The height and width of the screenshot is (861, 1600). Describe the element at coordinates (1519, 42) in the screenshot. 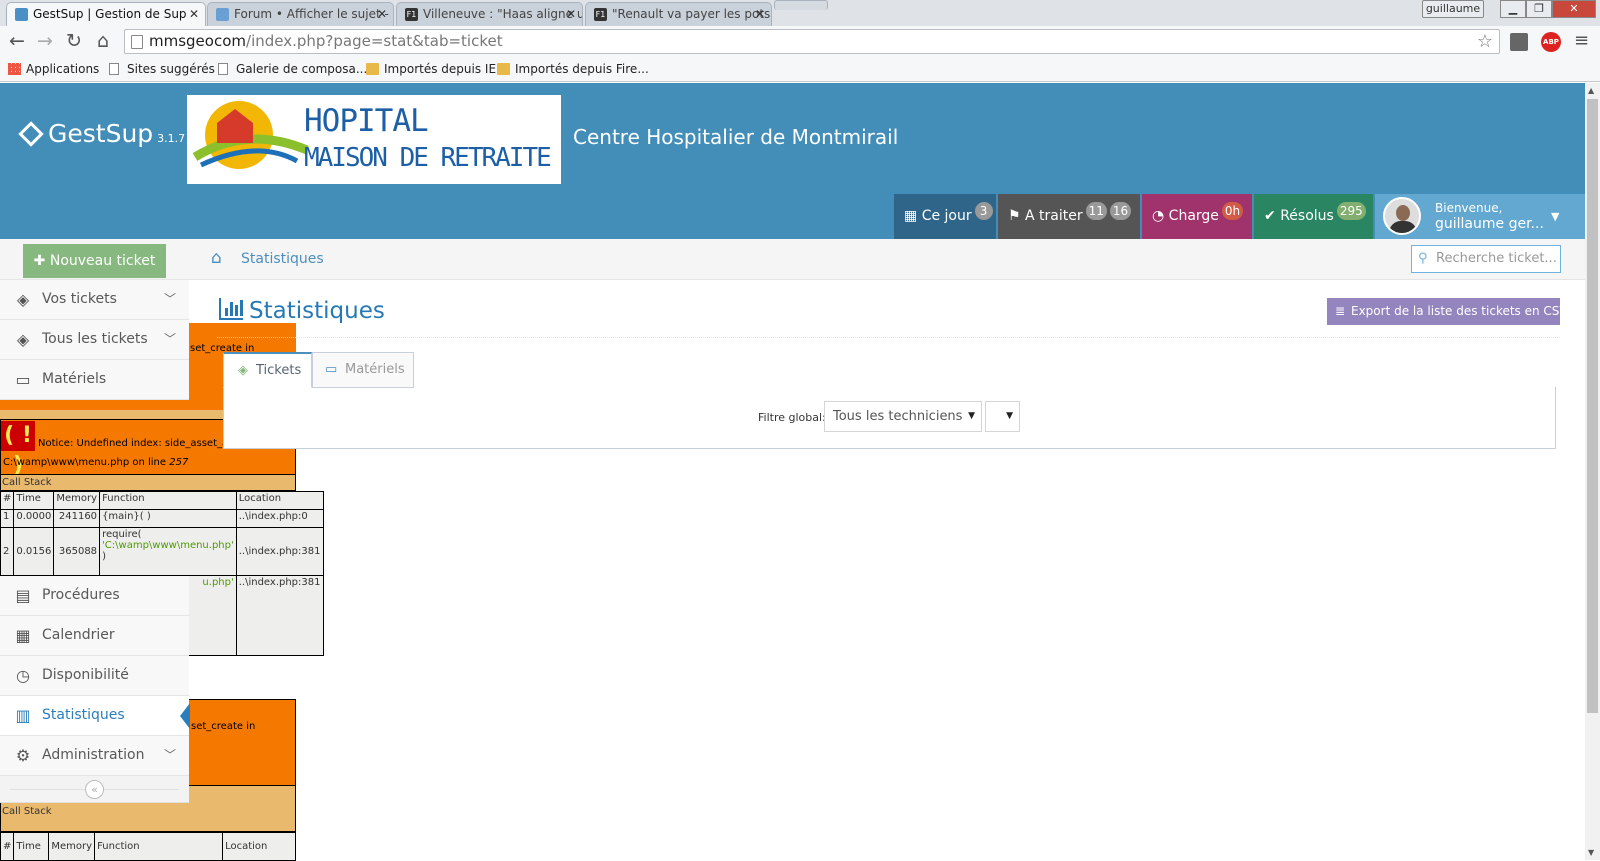

I see `extension-icon` at that location.